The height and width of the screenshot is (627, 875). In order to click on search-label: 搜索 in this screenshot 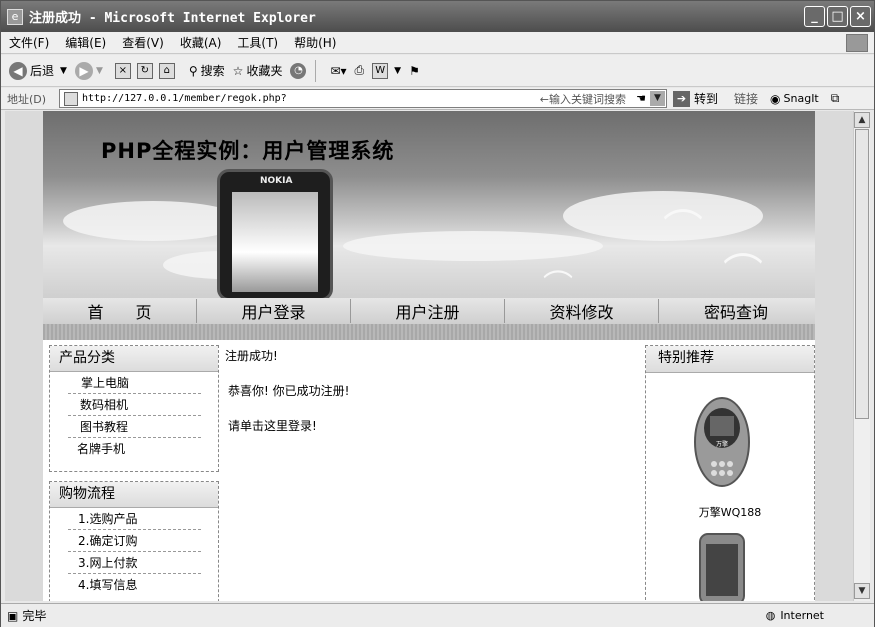, I will do `click(212, 71)`.